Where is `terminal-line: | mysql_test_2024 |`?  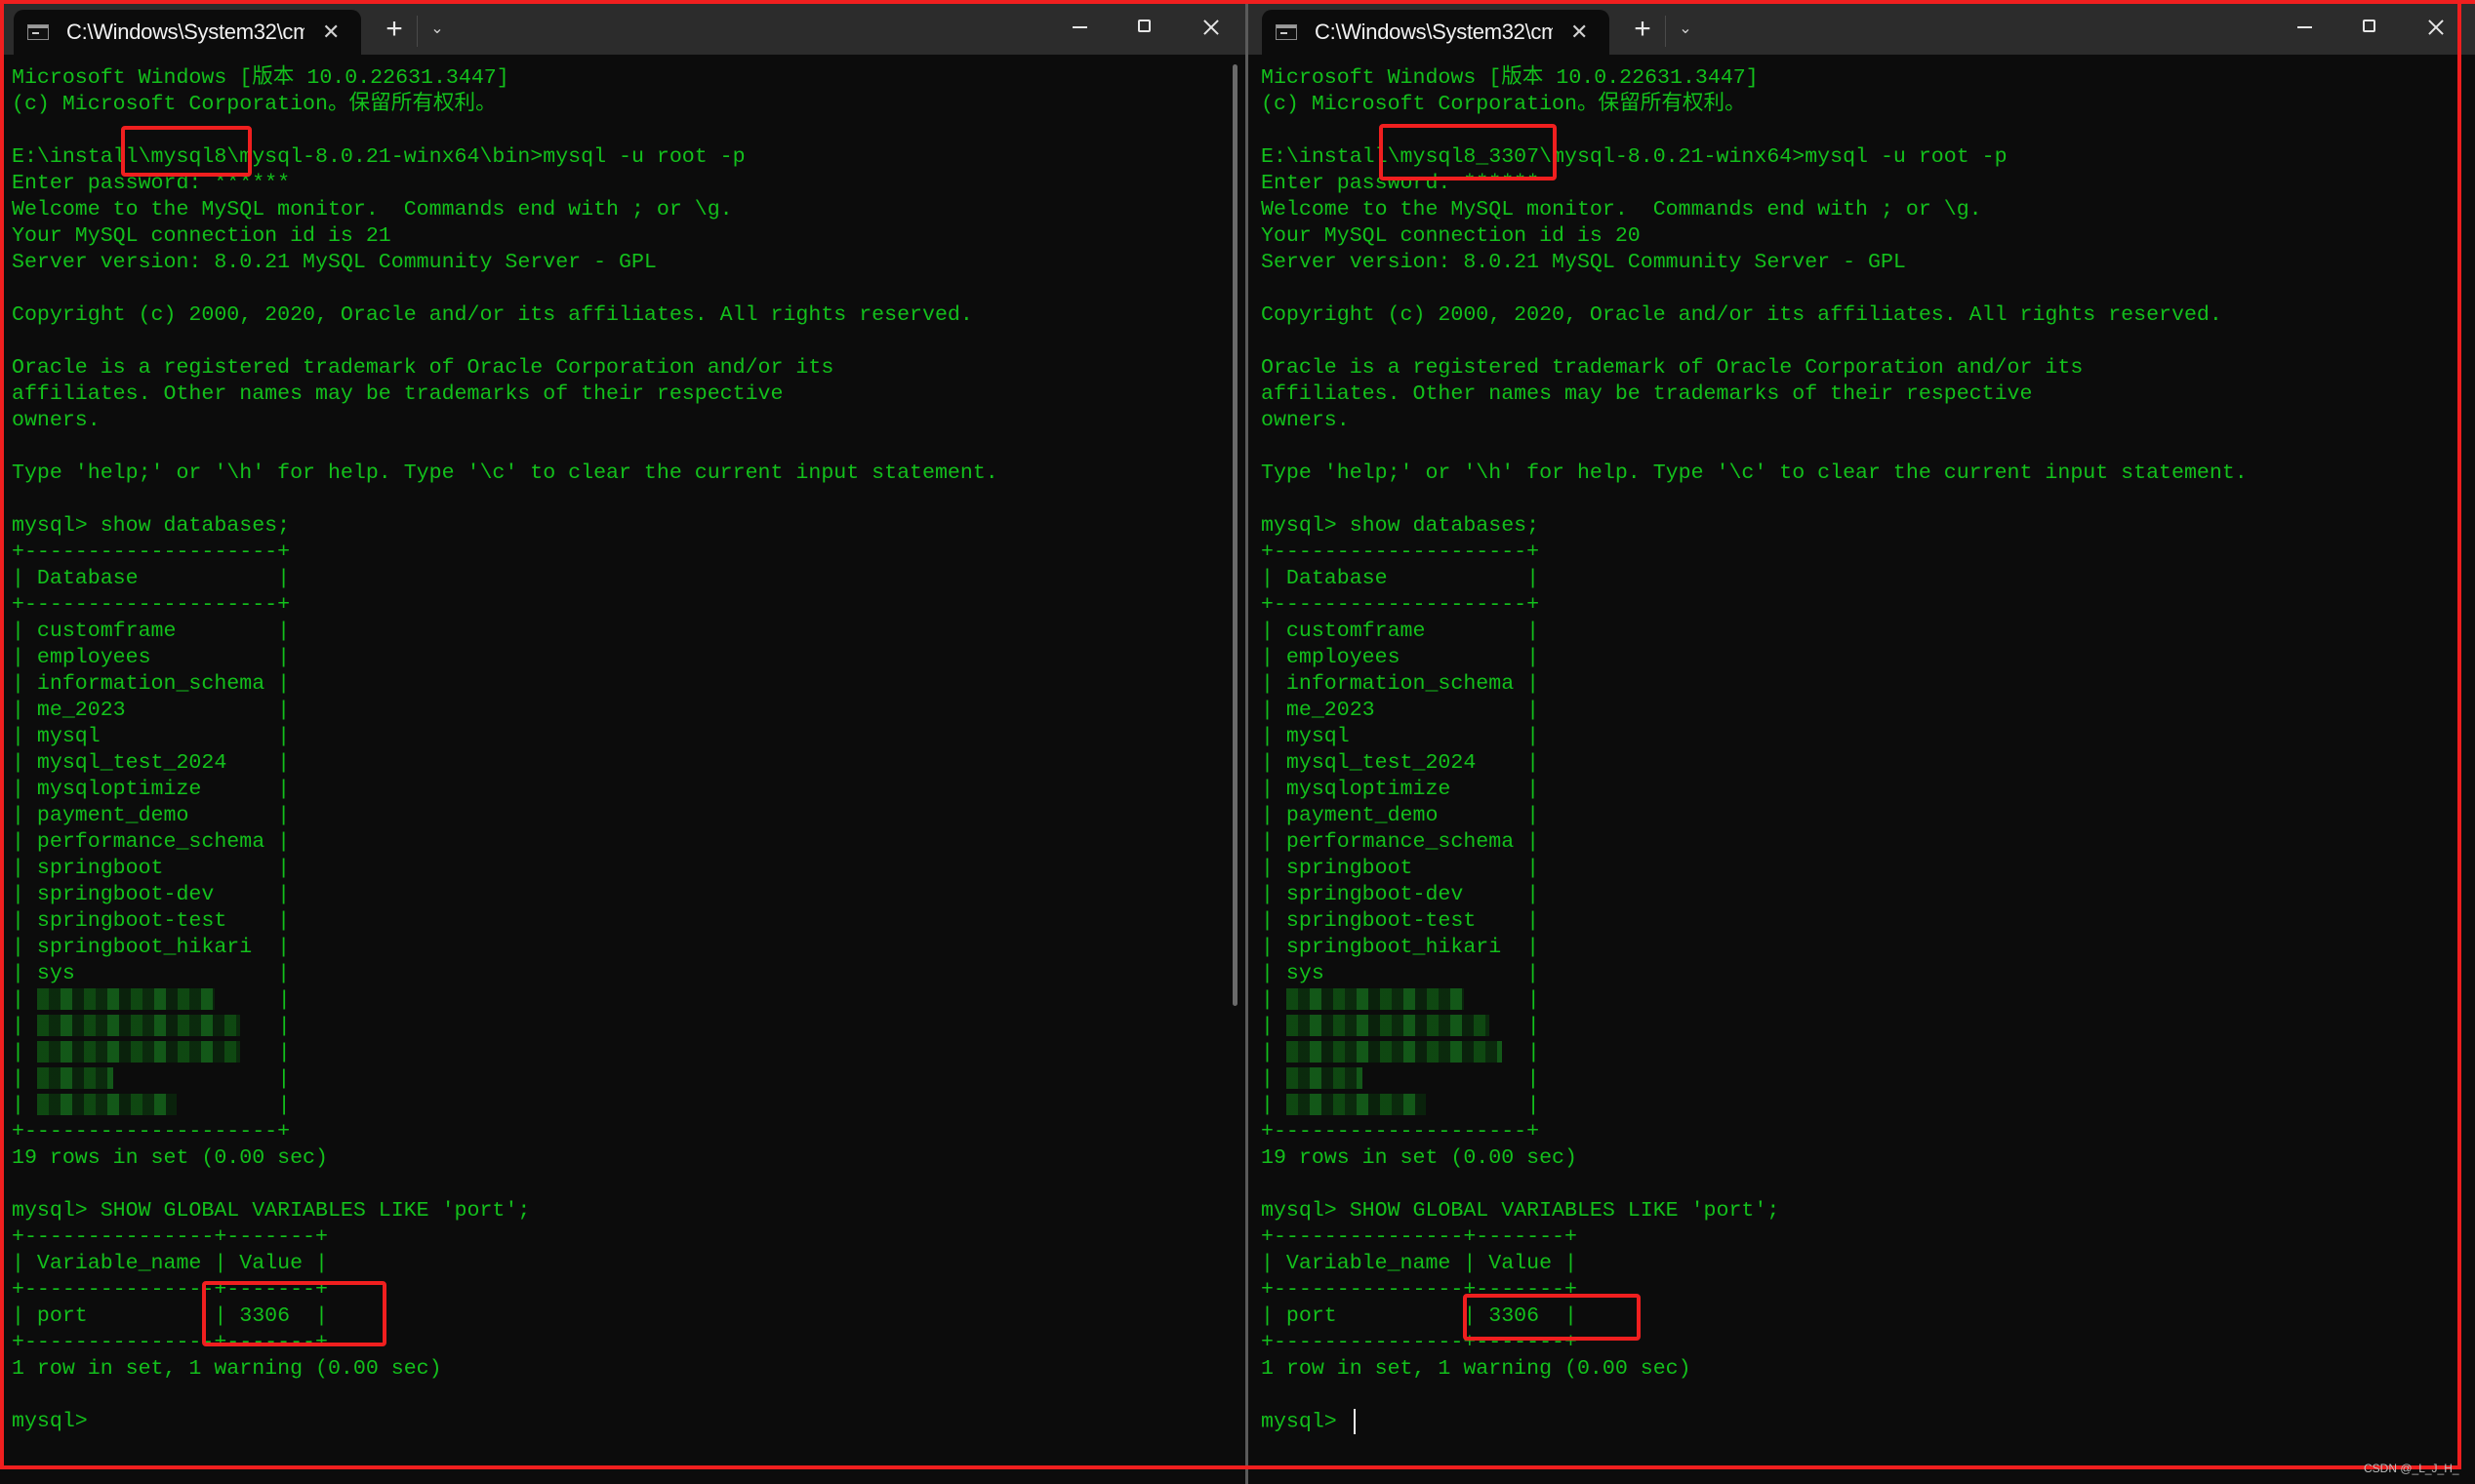 terminal-line: | mysql_test_2024 | is located at coordinates (151, 763).